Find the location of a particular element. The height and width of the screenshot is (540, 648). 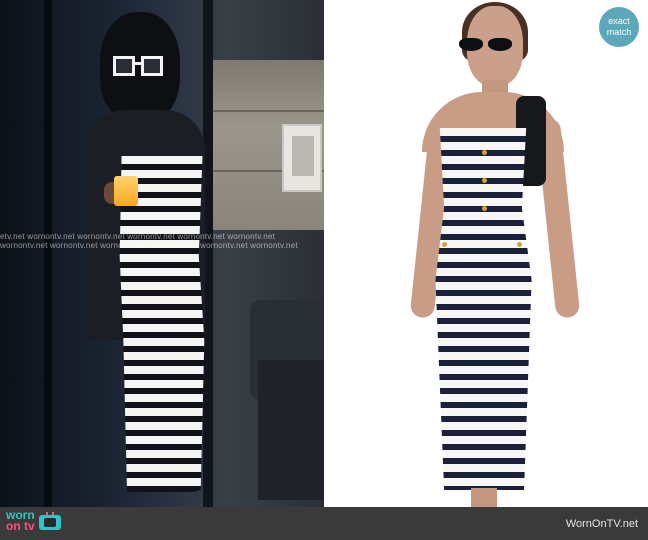

orange-juice-glass is located at coordinates (126, 191).